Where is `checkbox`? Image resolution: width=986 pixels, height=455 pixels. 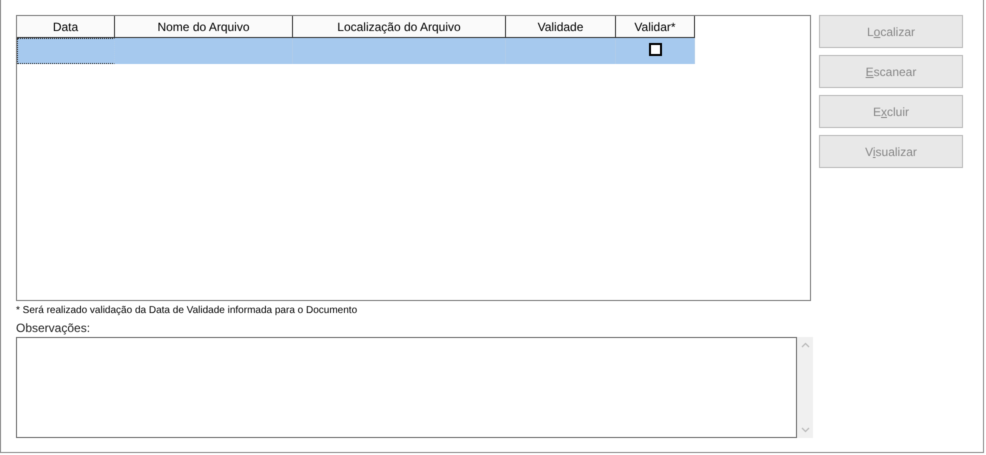
checkbox is located at coordinates (655, 49).